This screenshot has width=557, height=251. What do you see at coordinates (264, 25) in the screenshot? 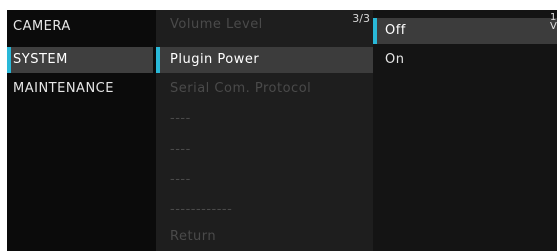
I see `sub-menu-item-volume-level: Volume Level` at bounding box center [264, 25].